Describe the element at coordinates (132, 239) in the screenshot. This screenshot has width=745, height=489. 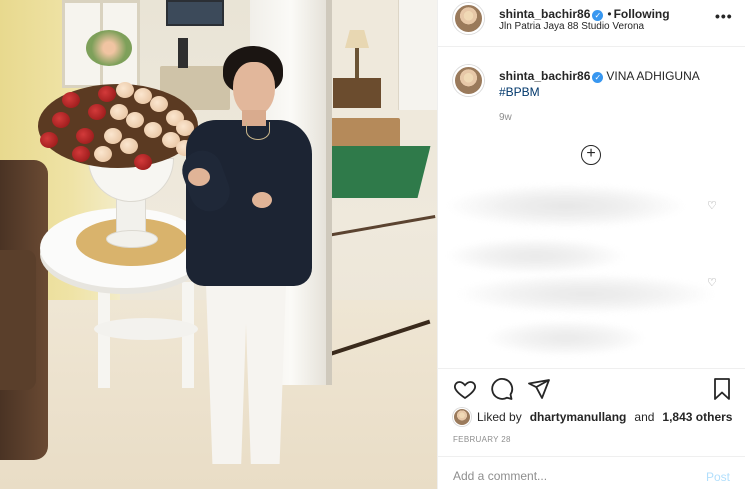
I see `vase-base` at that location.